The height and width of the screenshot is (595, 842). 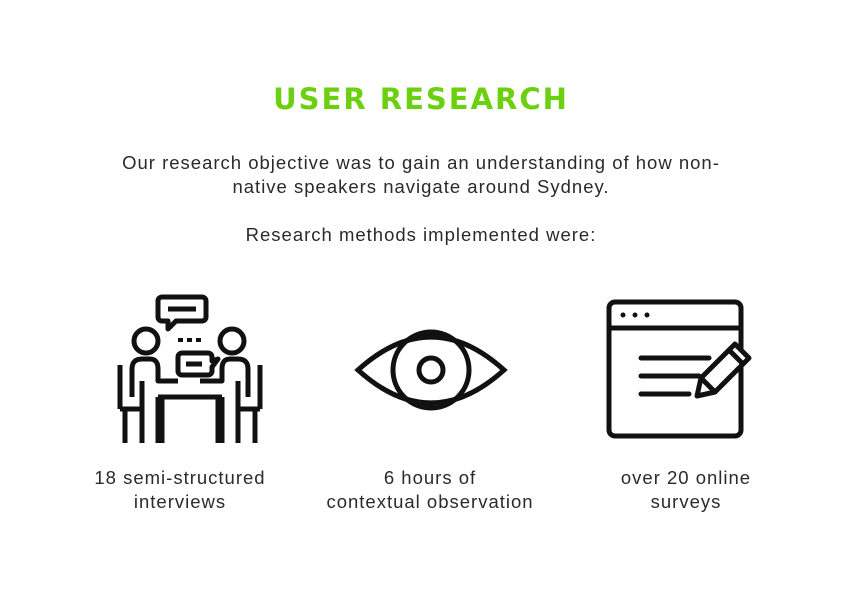 I want to click on caption-line-2: interviews, so click(x=180, y=501).